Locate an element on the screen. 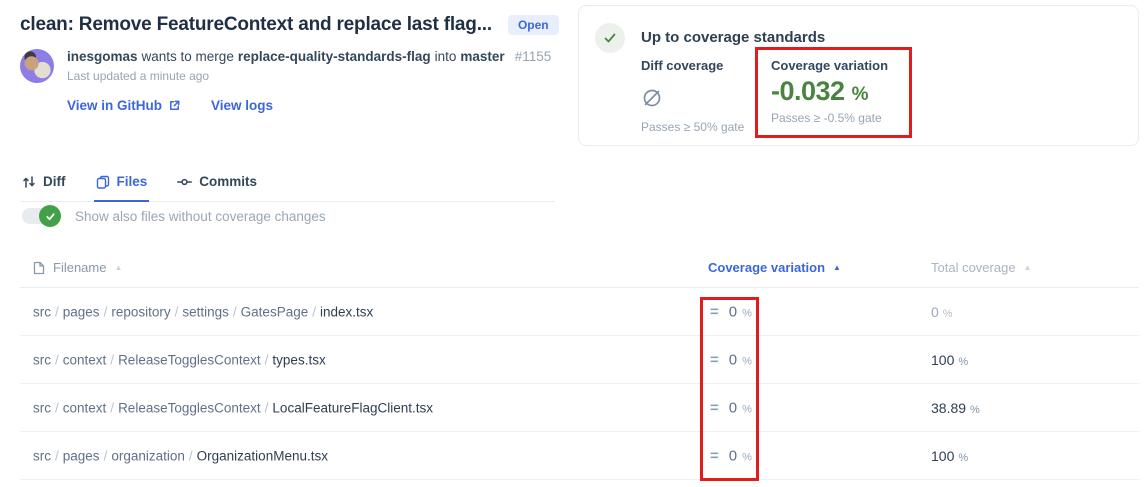  coverage-variation-number: -0.032 is located at coordinates (808, 91).